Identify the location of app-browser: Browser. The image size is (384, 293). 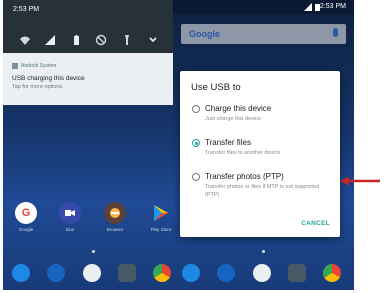
(115, 217).